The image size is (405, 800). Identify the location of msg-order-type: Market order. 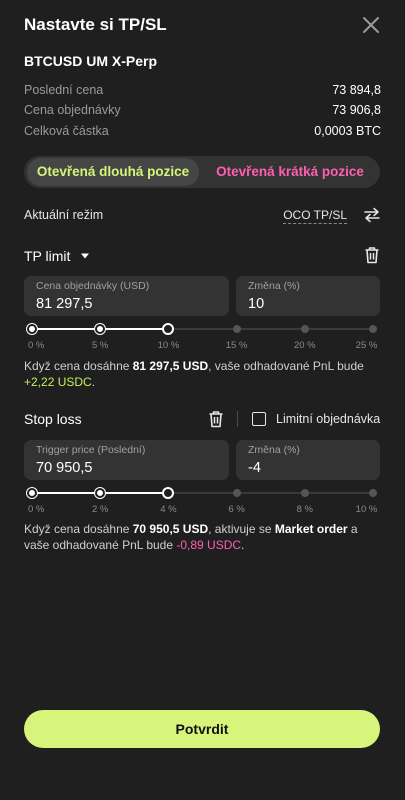
(311, 529).